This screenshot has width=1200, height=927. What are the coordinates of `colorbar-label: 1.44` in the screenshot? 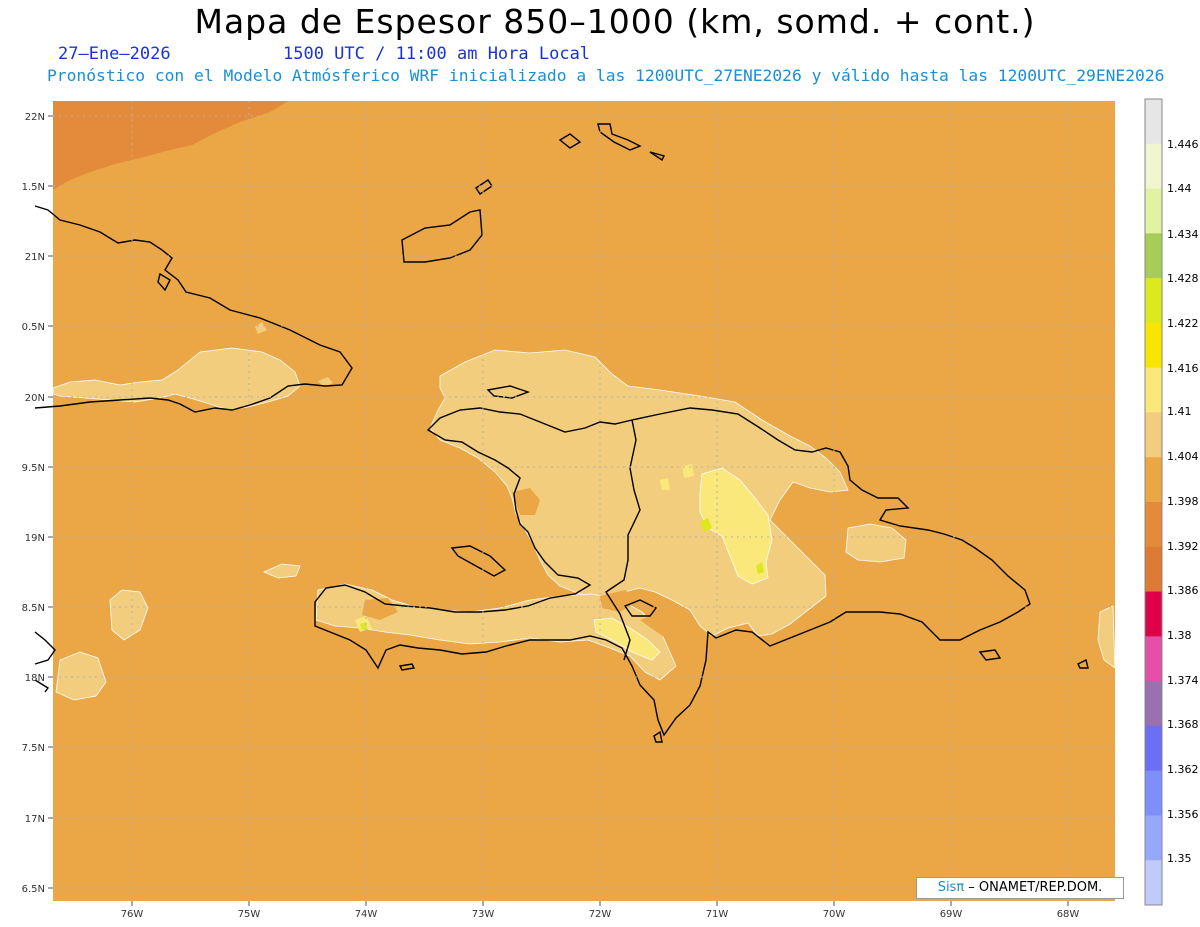 It's located at (1179, 188).